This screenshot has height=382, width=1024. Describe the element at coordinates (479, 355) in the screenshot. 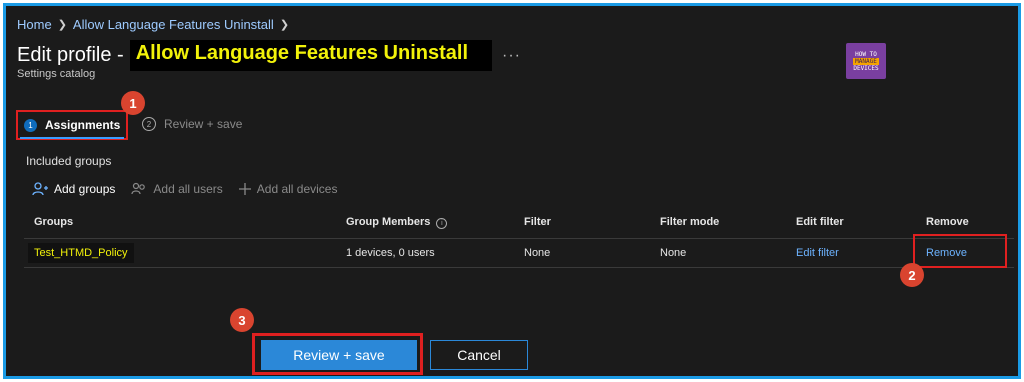

I see `cancel-button: Cancel` at that location.